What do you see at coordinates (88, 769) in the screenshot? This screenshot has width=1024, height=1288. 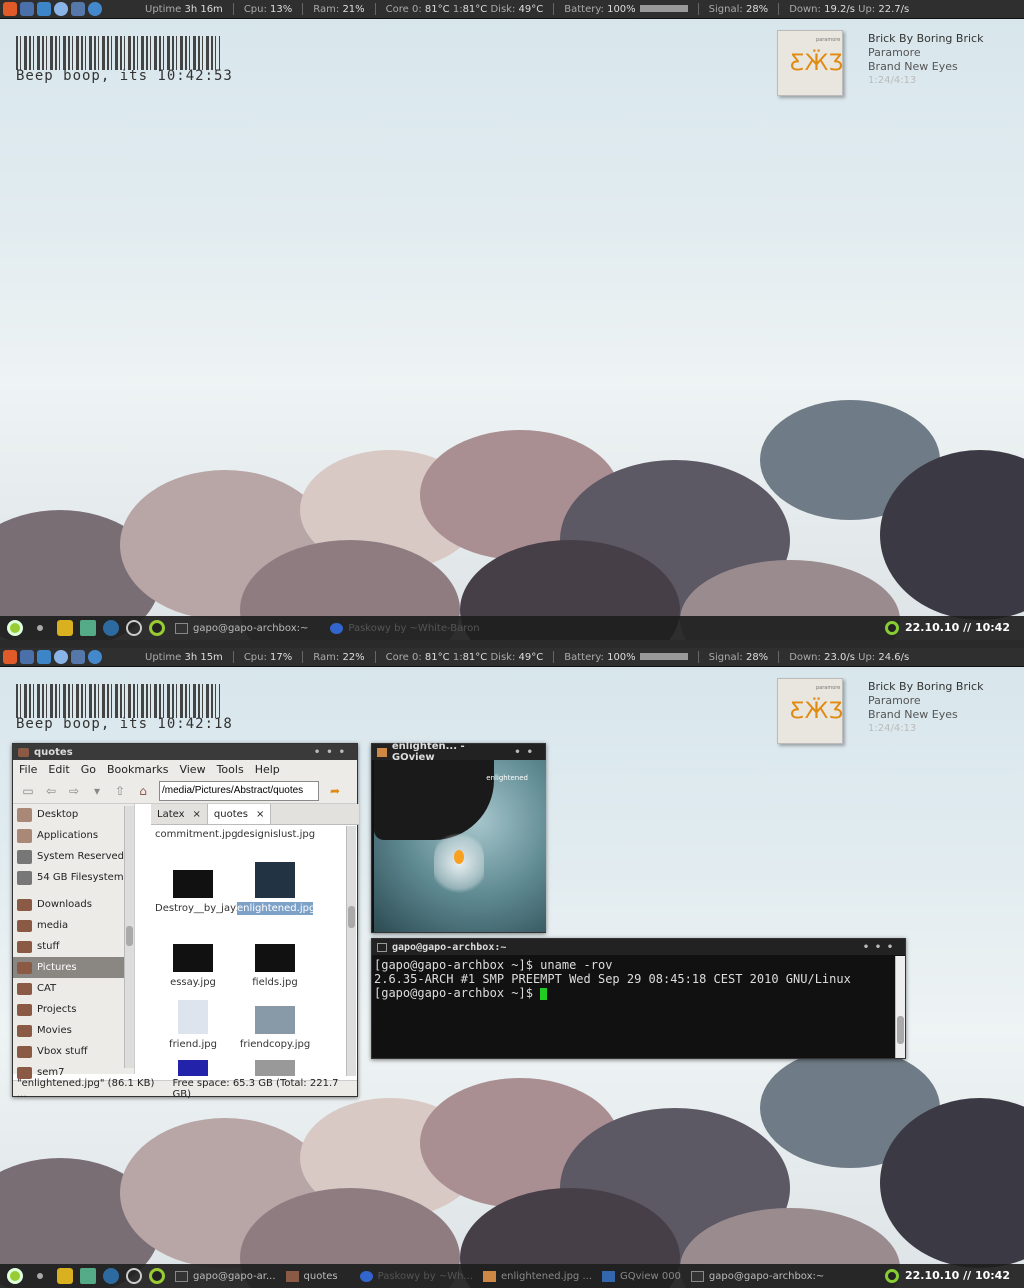 I see `menu-go: Go` at bounding box center [88, 769].